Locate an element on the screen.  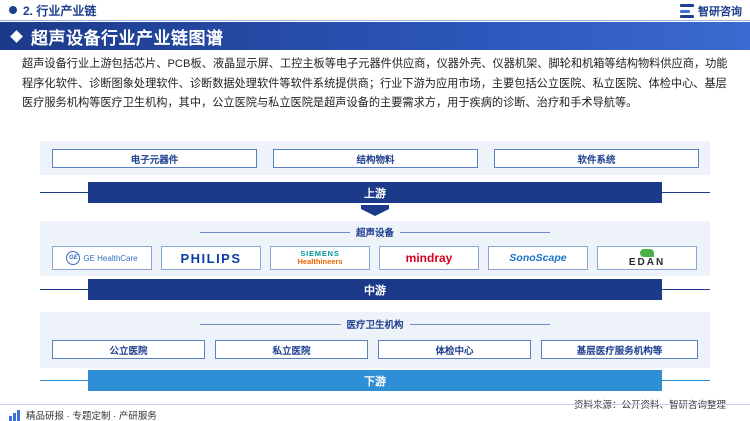
sonoscape-logo: SonoScape is located at coordinates (538, 258).